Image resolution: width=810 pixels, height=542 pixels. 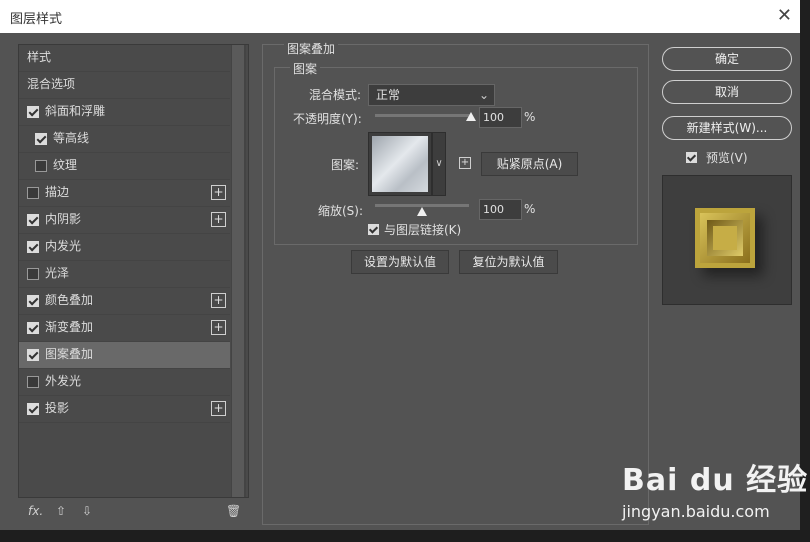 What do you see at coordinates (36, 19) in the screenshot?
I see `window-title: 图层样式` at bounding box center [36, 19].